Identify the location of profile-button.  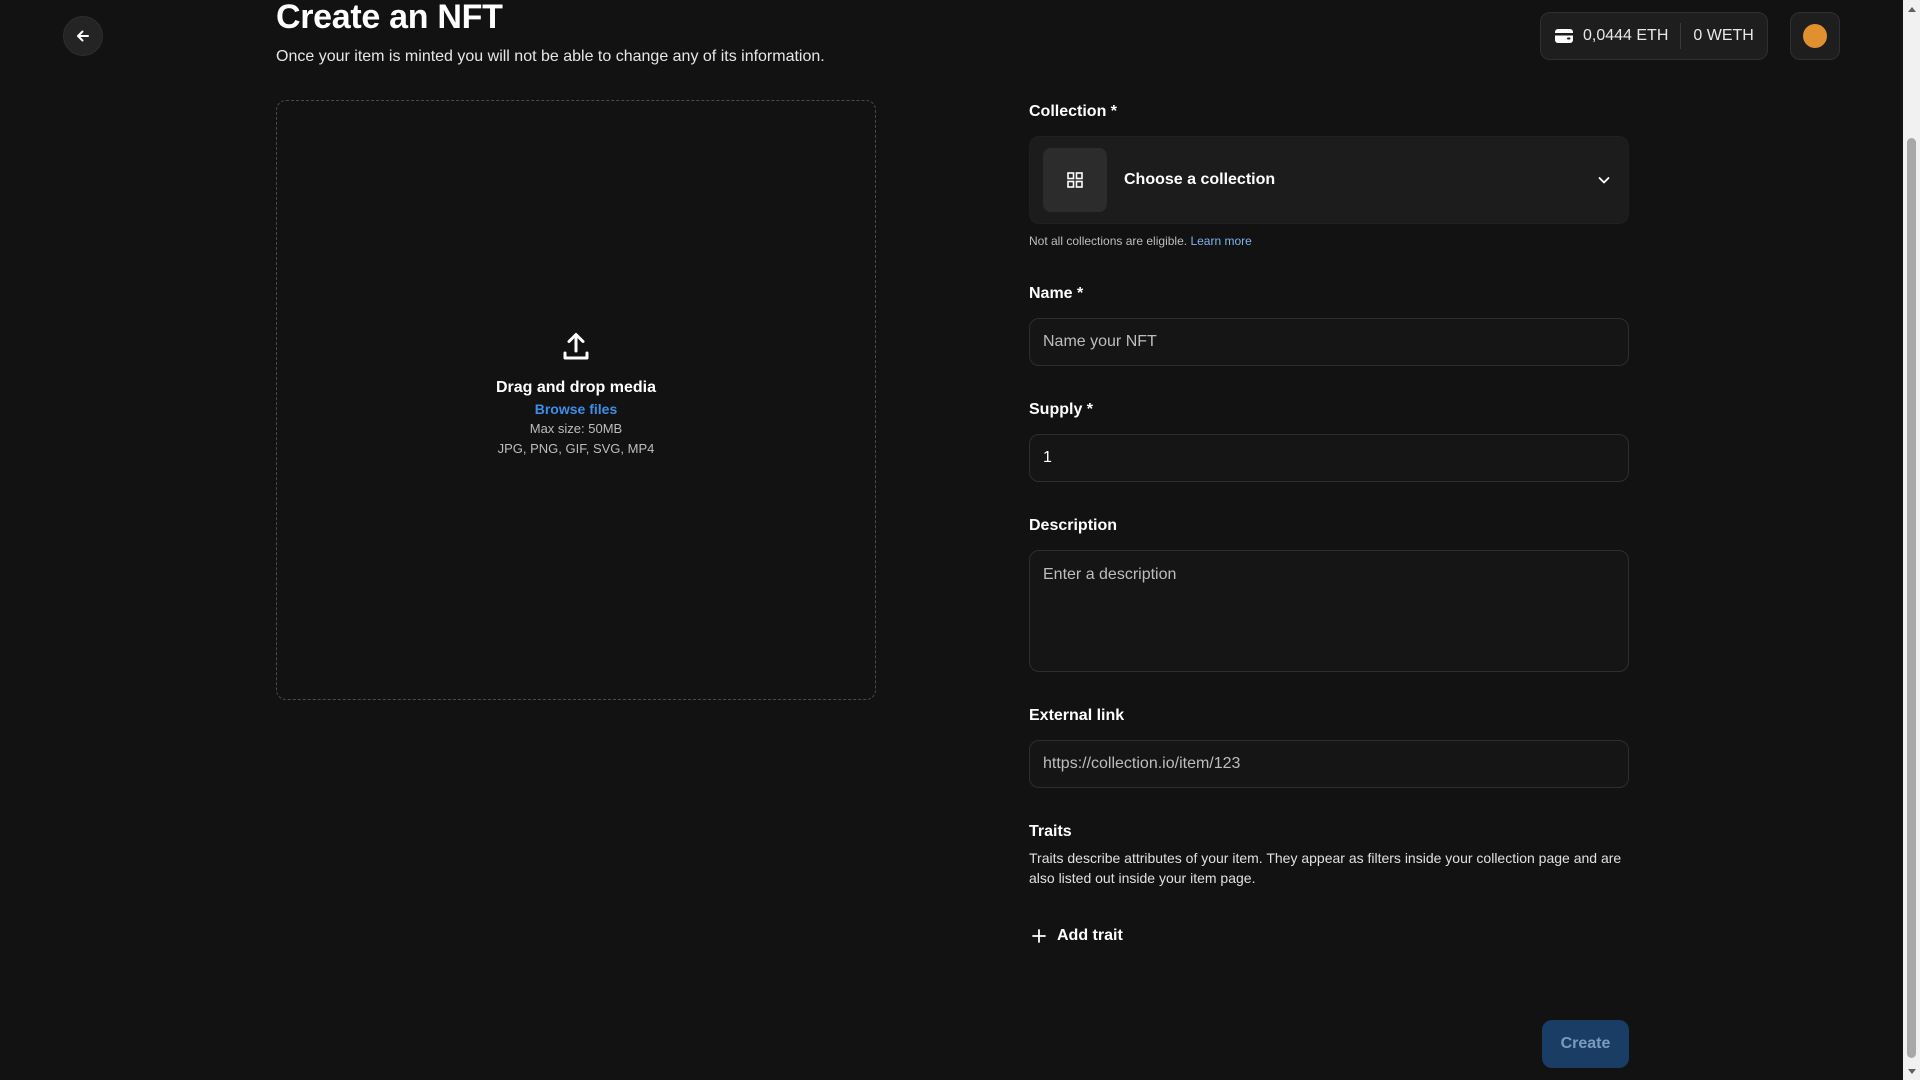
(1815, 36).